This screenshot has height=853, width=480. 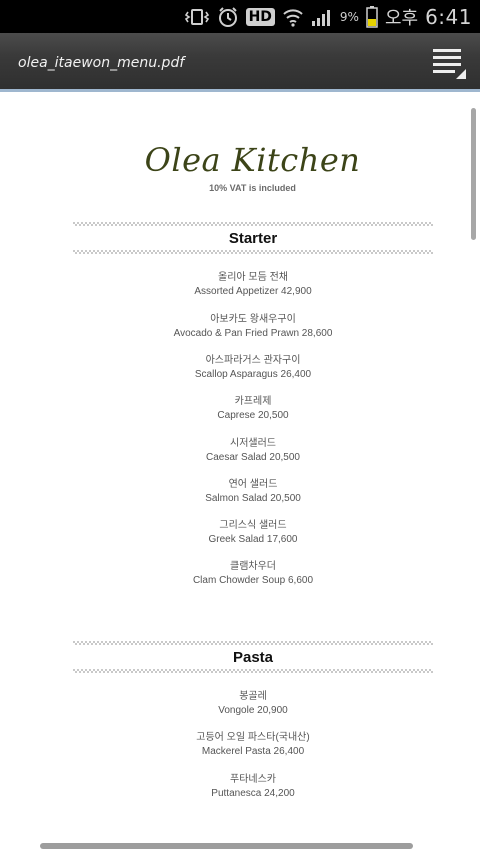 What do you see at coordinates (253, 285) in the screenshot?
I see `menu-item: 올리아 모듬 전채 Assorted Appetizer 42,900` at bounding box center [253, 285].